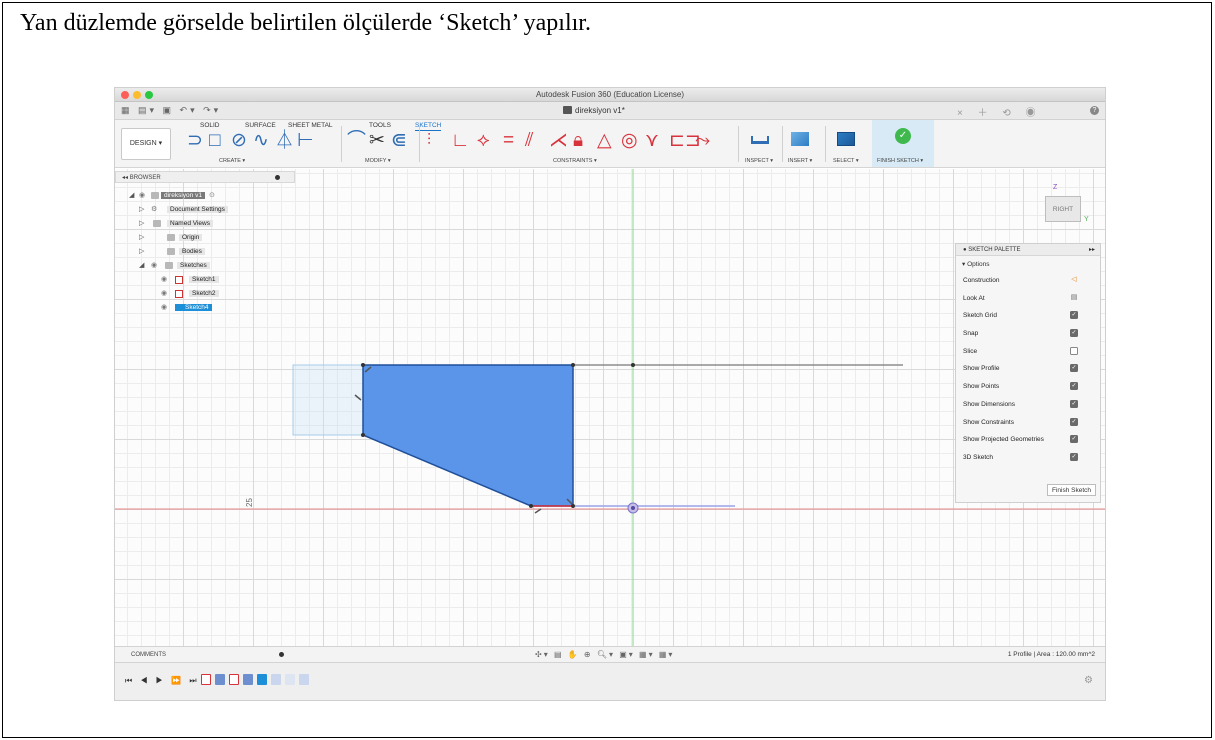  Describe the element at coordinates (310, 125) in the screenshot. I see `tab-sheet-metal: SHEET METAL` at that location.